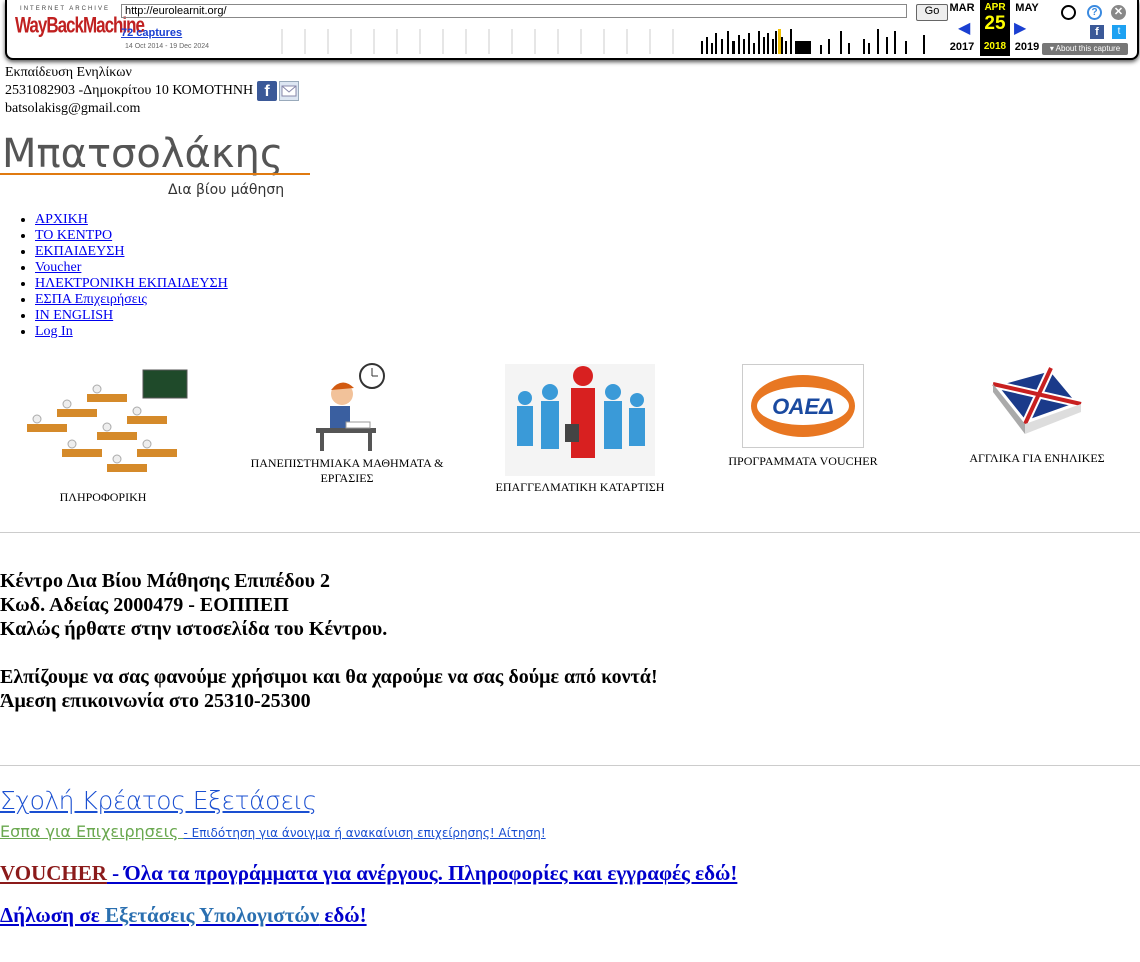  Describe the element at coordinates (580, 487) in the screenshot. I see `category-vocational-label: ΕΠΑΓΓΕΛΜΑΤΙΚΗ ΚΑΤΑΡΤΙΣΗ` at that location.